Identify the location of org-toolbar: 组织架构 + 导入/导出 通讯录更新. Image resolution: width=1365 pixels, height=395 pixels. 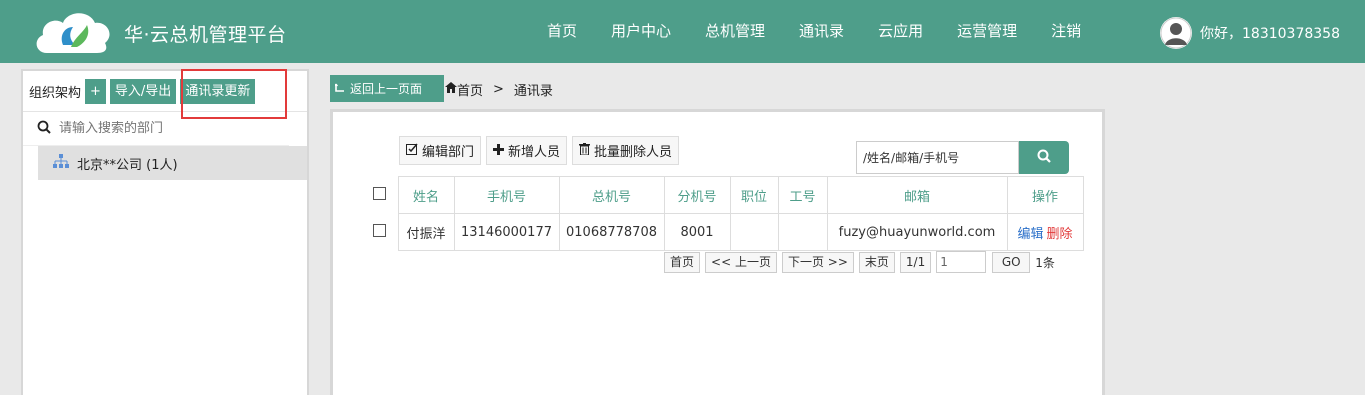
(165, 91).